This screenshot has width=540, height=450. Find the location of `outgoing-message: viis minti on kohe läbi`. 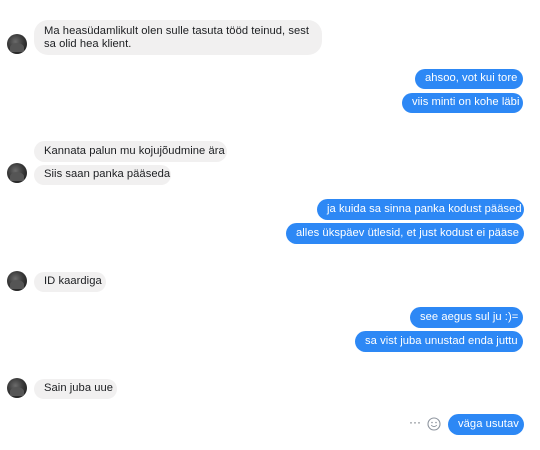

outgoing-message: viis minti on kohe läbi is located at coordinates (462, 103).